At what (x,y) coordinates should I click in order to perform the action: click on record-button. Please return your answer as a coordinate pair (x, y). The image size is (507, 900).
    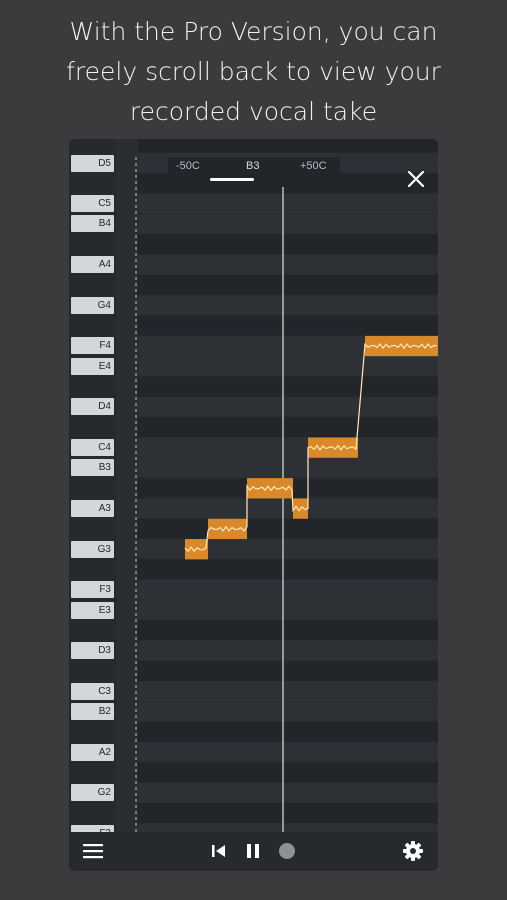
    Looking at the image, I should click on (287, 851).